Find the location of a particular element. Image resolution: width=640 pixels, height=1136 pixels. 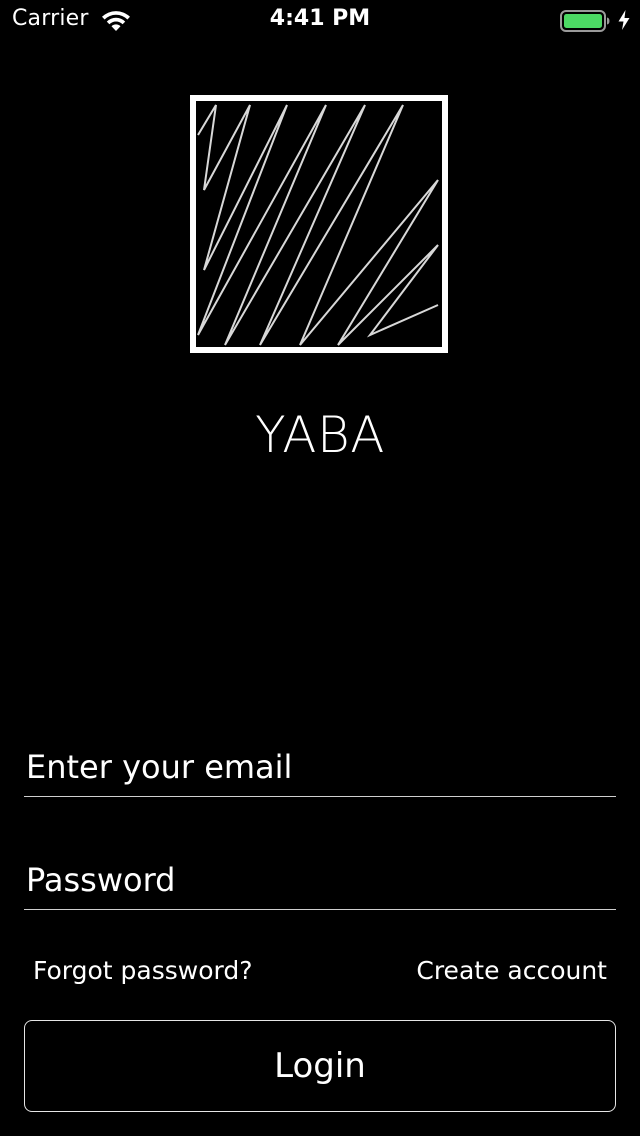

email-field-container is located at coordinates (320, 767).